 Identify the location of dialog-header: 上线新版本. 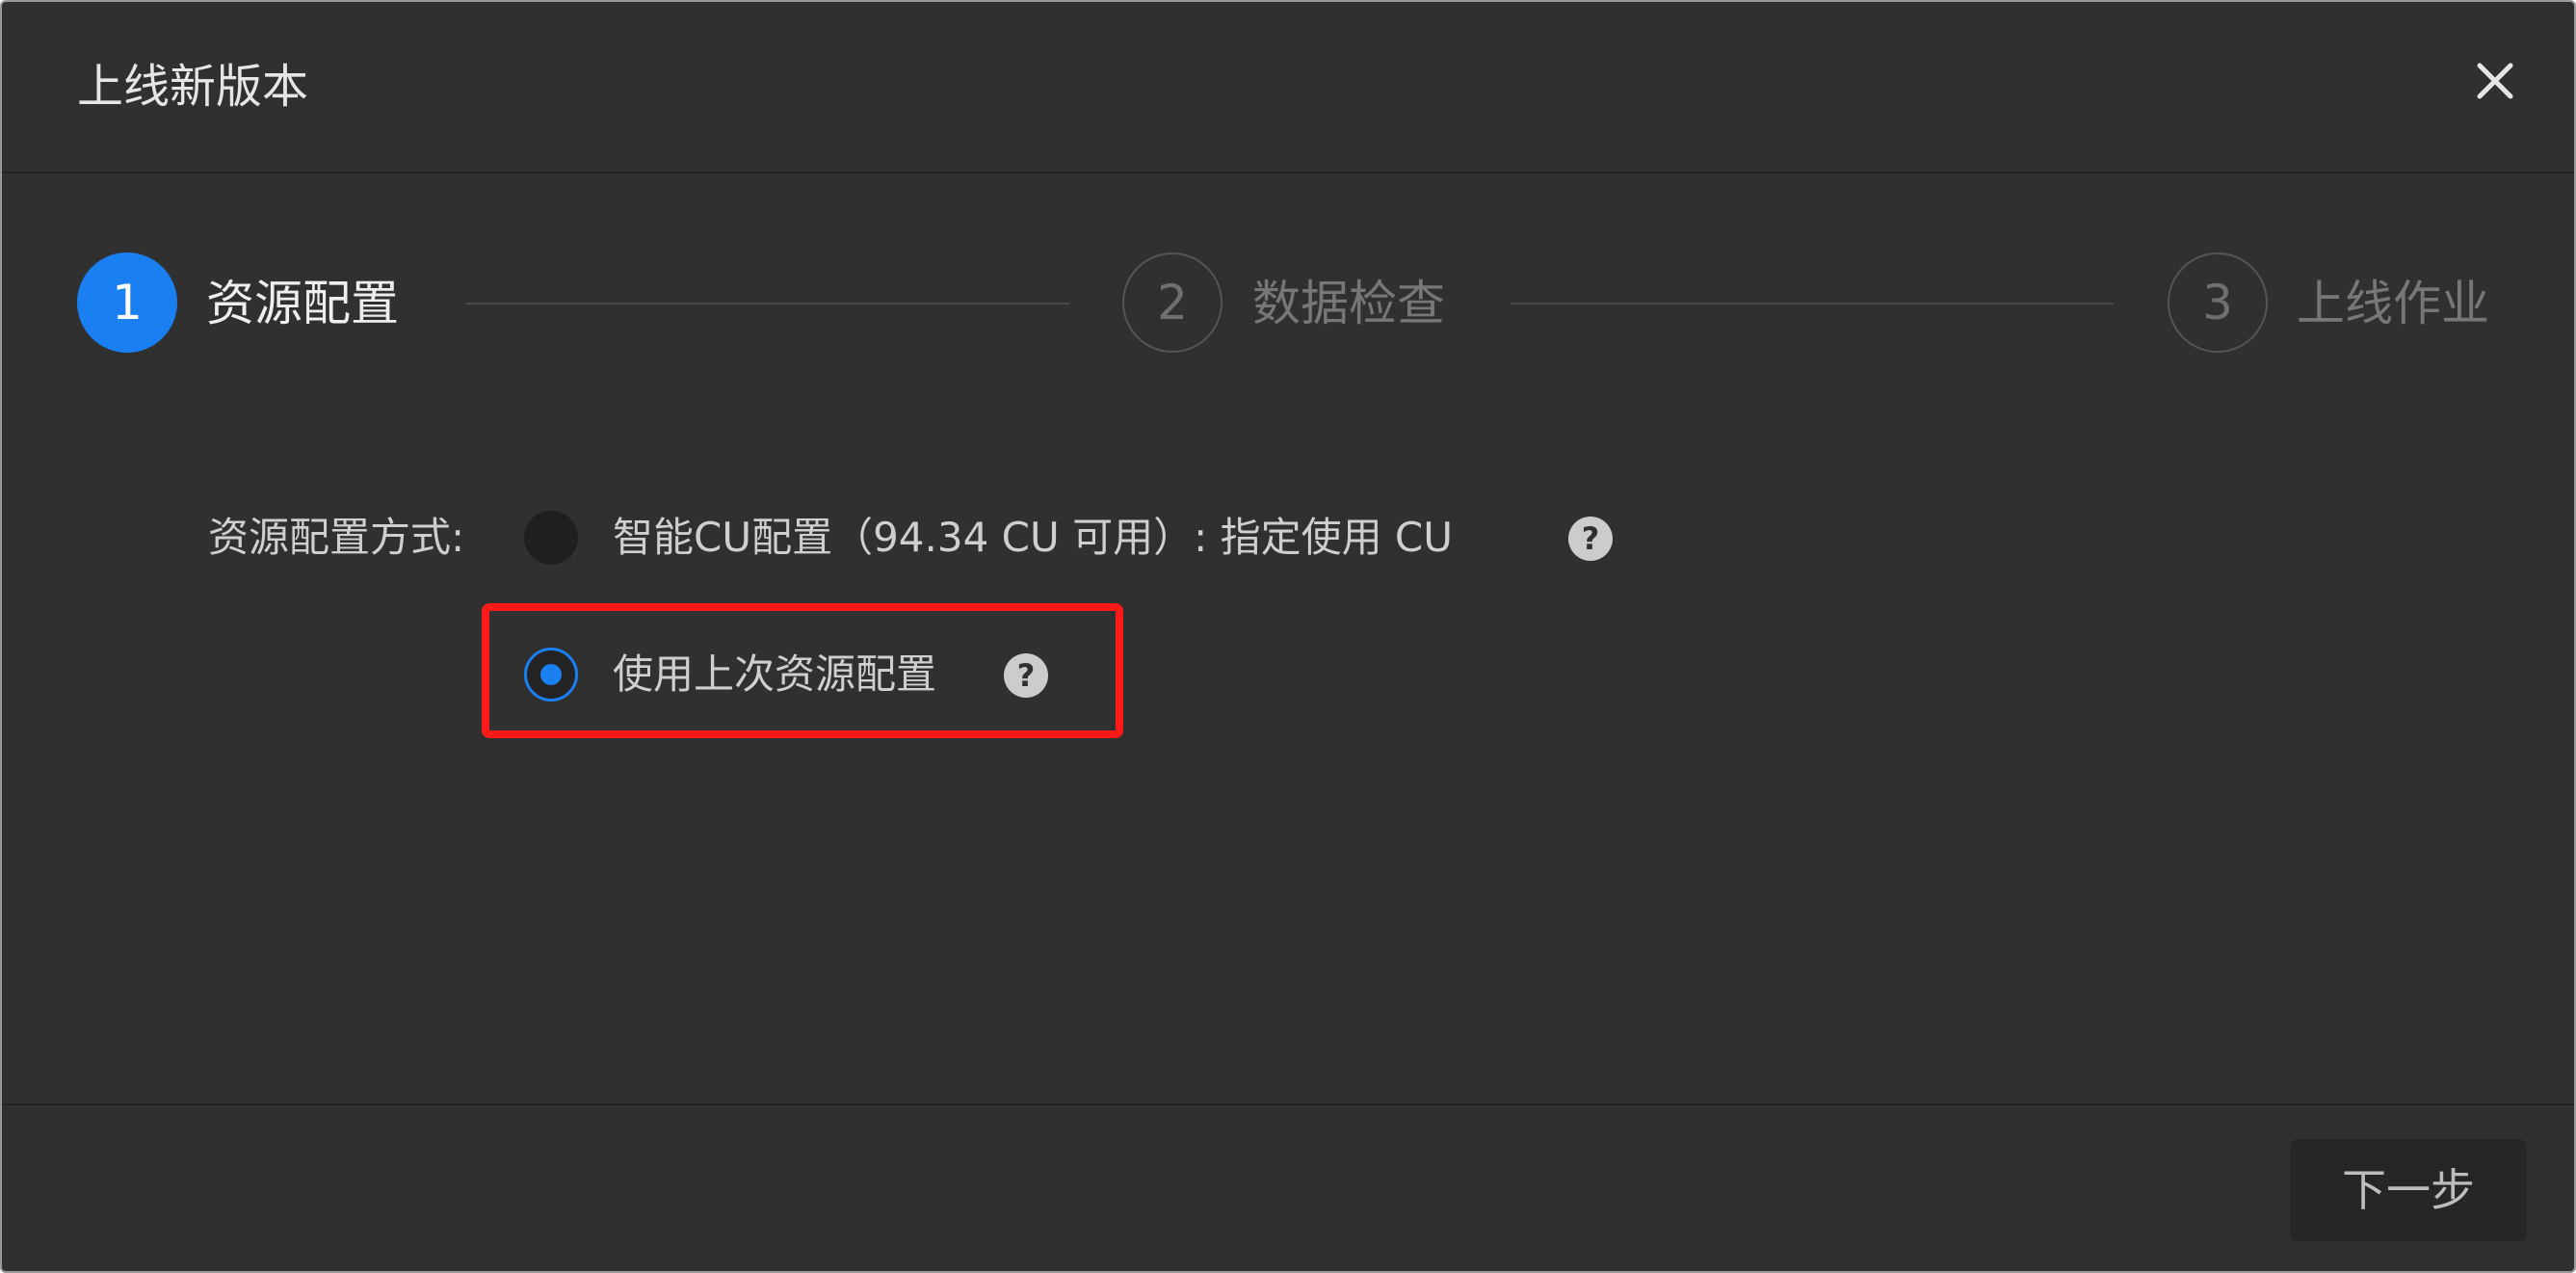
(1288, 87).